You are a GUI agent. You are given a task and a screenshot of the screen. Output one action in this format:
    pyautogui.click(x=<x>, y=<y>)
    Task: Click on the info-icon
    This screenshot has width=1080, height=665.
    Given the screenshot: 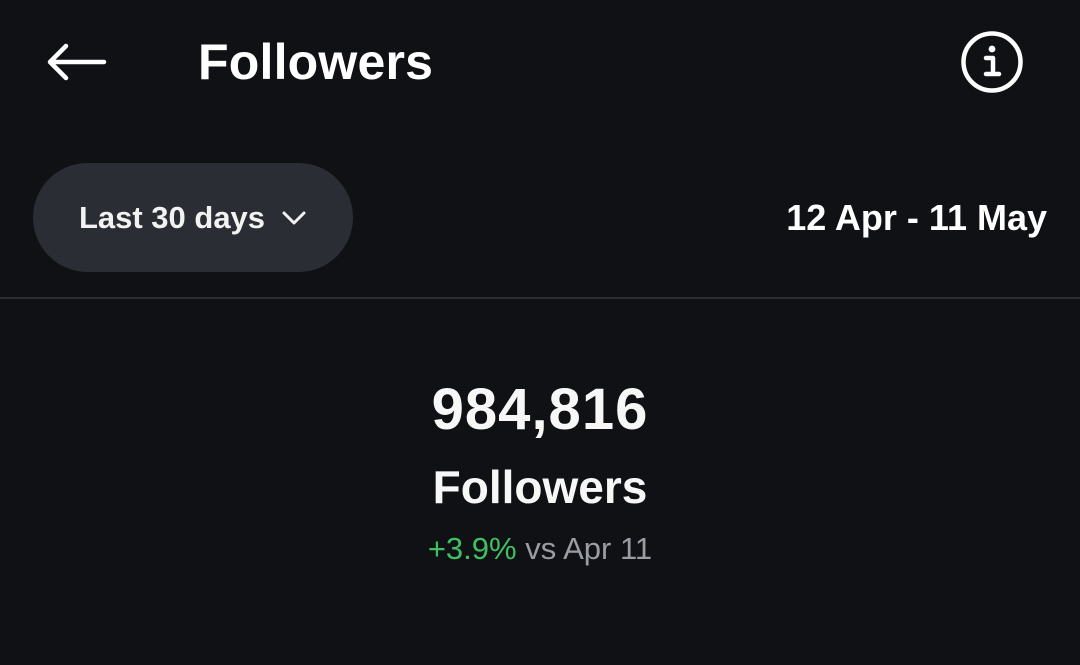 What is the action you would take?
    pyautogui.click(x=992, y=62)
    